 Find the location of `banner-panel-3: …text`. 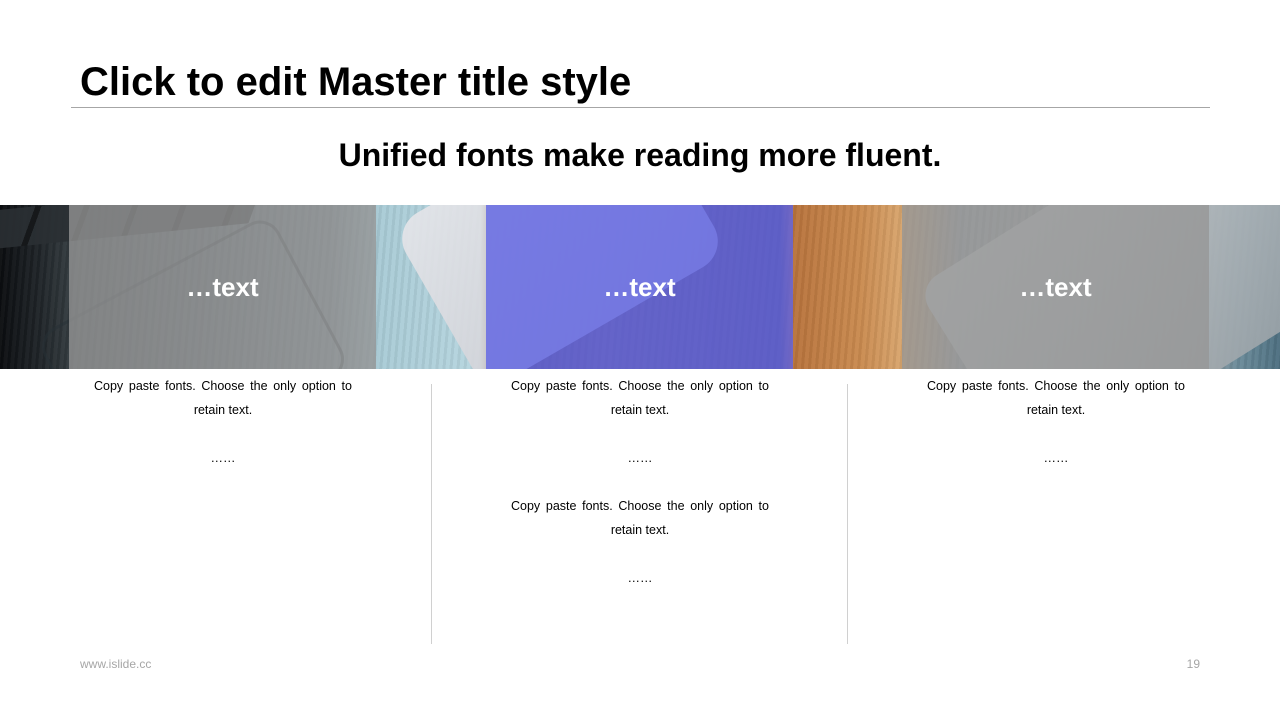

banner-panel-3: …text is located at coordinates (1055, 287).